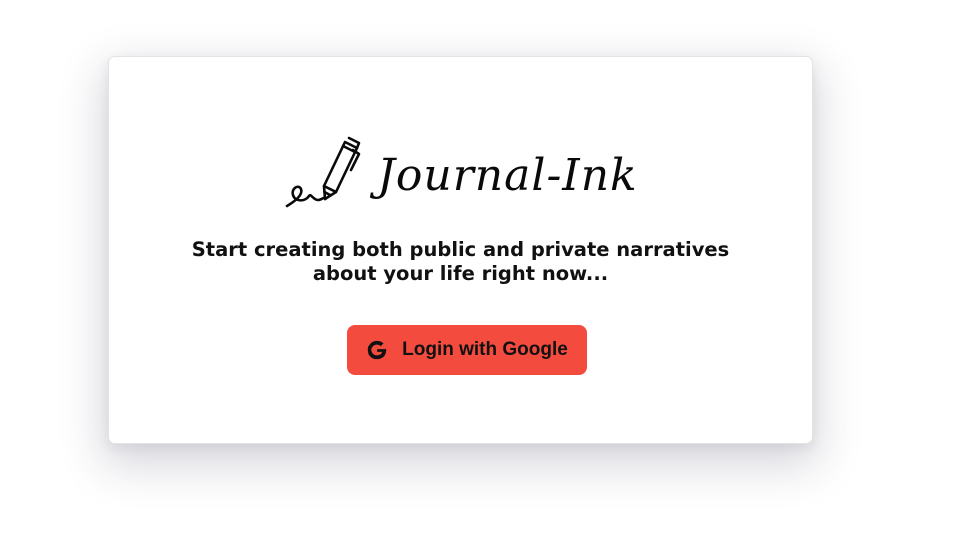  Describe the element at coordinates (485, 349) in the screenshot. I see `login-button-label: Login with Google` at that location.